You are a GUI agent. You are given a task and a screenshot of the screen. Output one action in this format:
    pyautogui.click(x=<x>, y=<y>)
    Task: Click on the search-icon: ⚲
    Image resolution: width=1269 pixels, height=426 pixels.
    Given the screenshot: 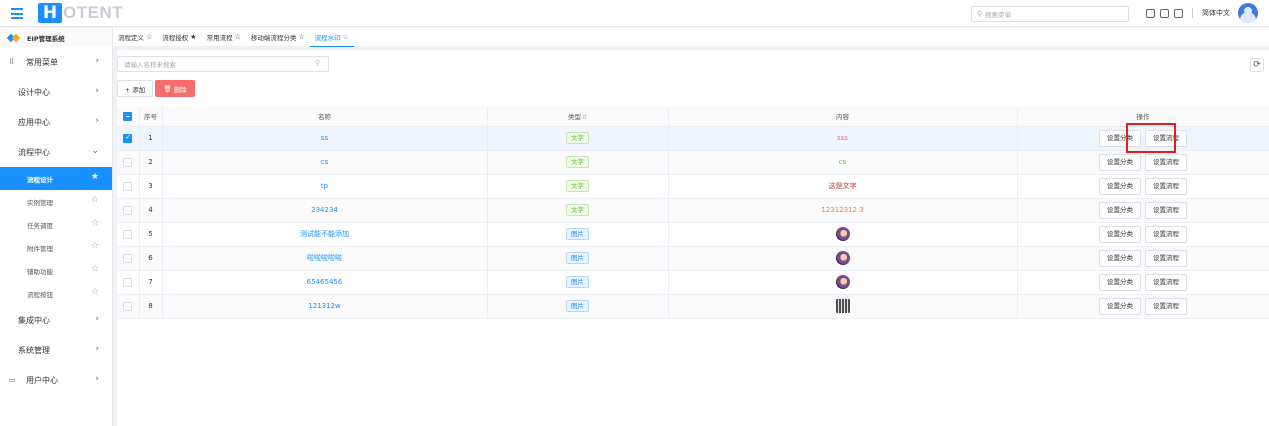 What is the action you would take?
    pyautogui.click(x=317, y=63)
    